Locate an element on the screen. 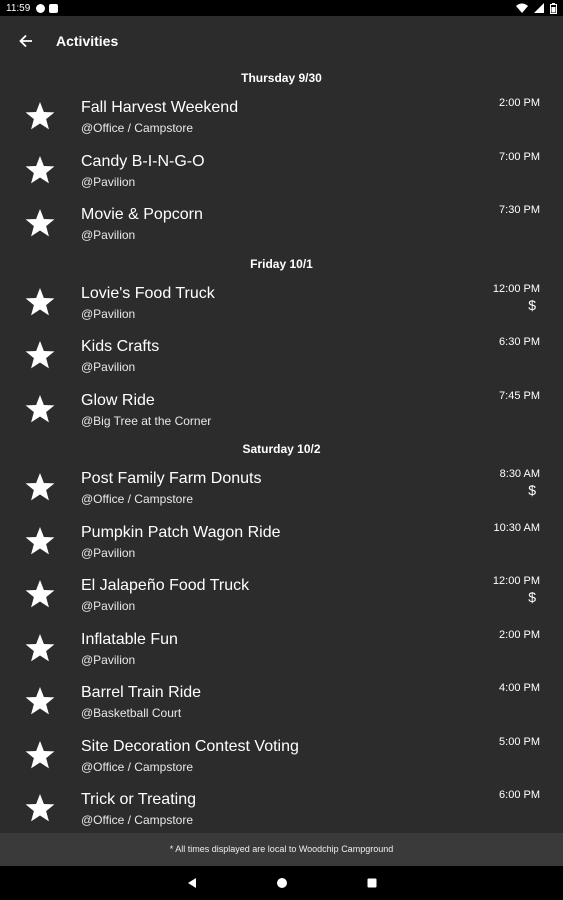 Image resolution: width=563 pixels, height=900 pixels. day-header: Thursday 9/30 is located at coordinates (281, 78).